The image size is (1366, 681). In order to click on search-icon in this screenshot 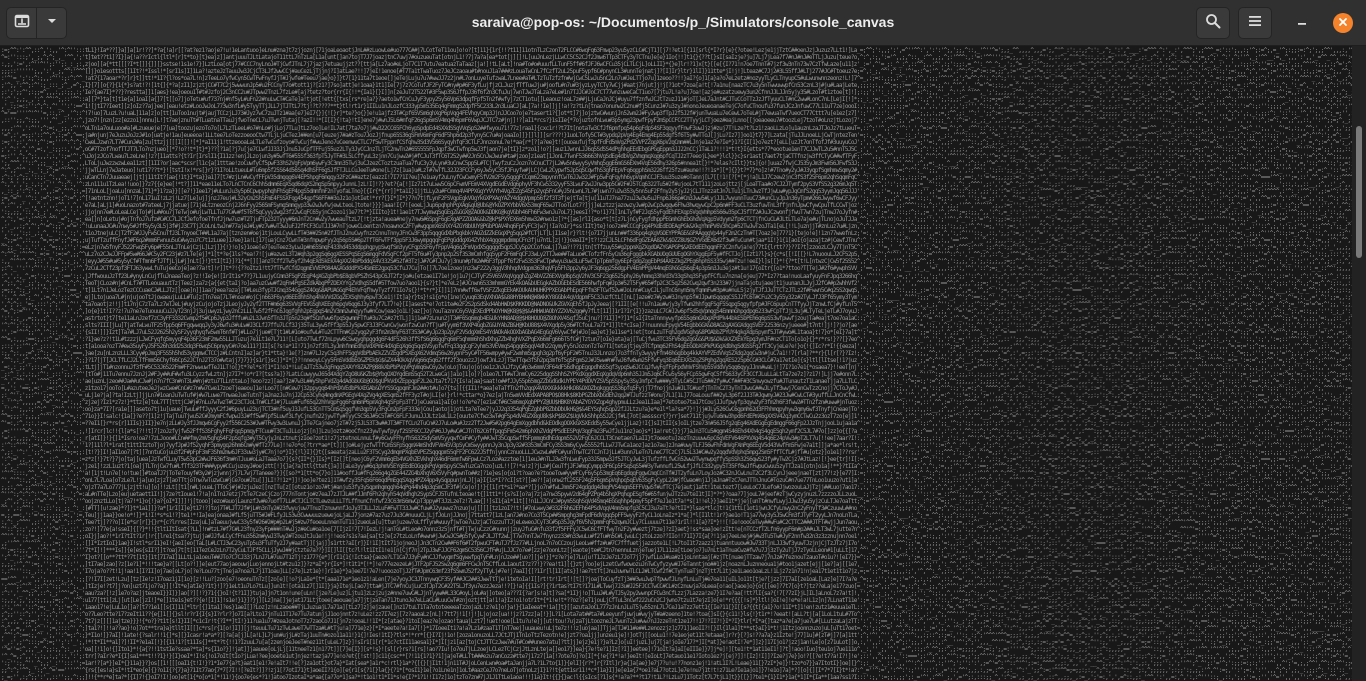, I will do `click(1213, 23)`.